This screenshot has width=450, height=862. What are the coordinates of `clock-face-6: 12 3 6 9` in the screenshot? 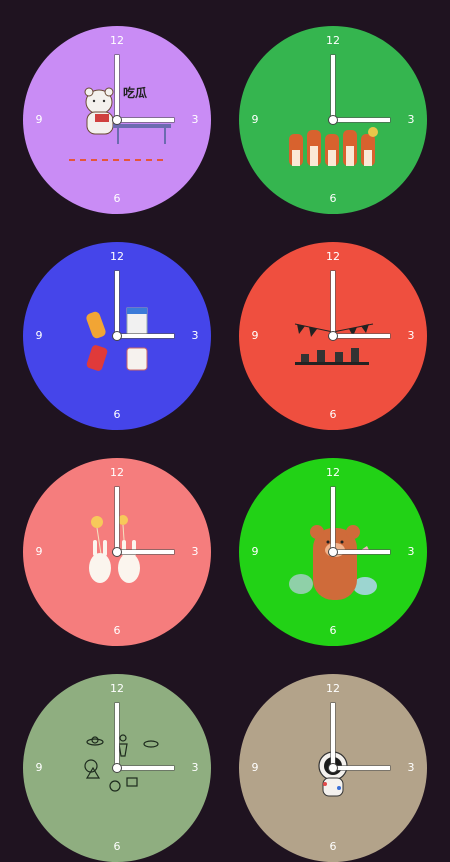 It's located at (333, 552).